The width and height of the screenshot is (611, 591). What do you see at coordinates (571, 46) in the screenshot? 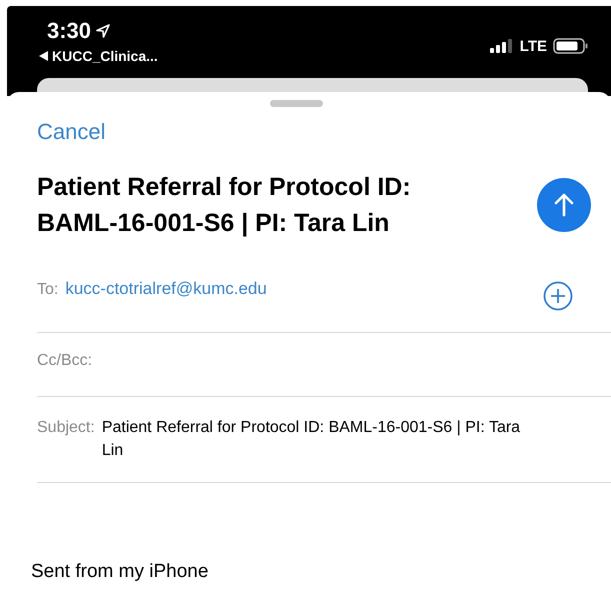
I see `battery-icon` at bounding box center [571, 46].